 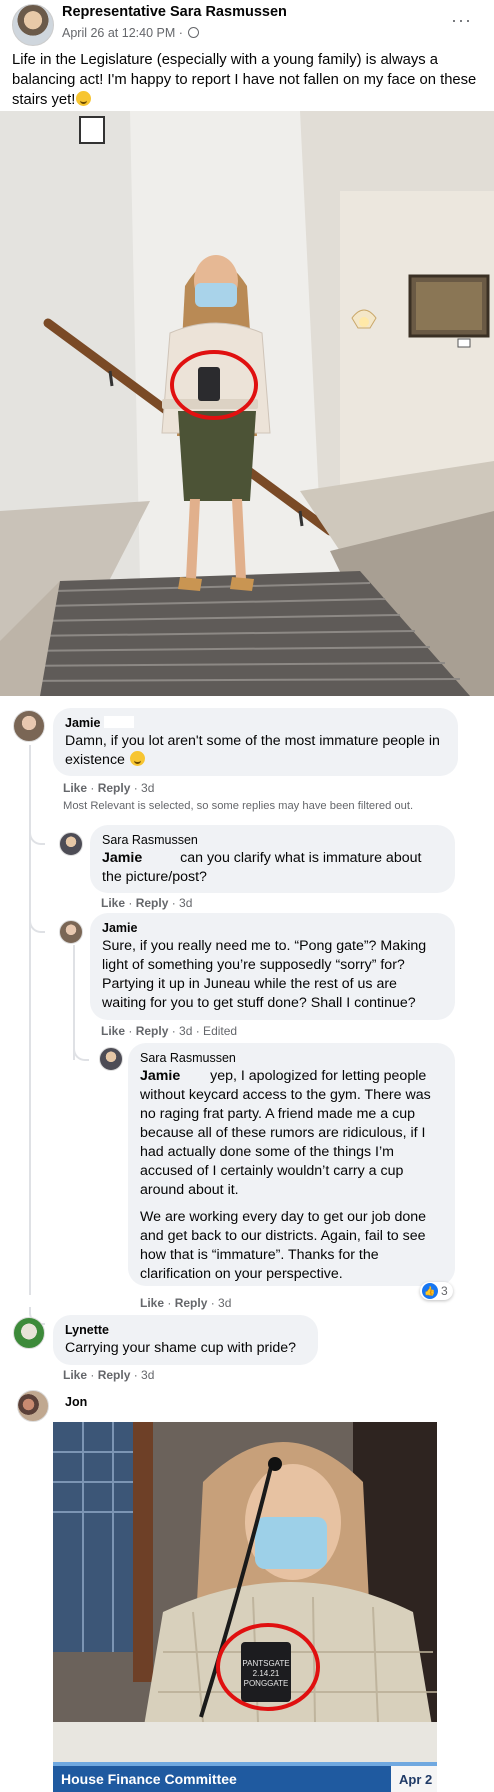 I want to click on comment-actions: Like · Reply · 3d · Edited, so click(x=169, y=1031).